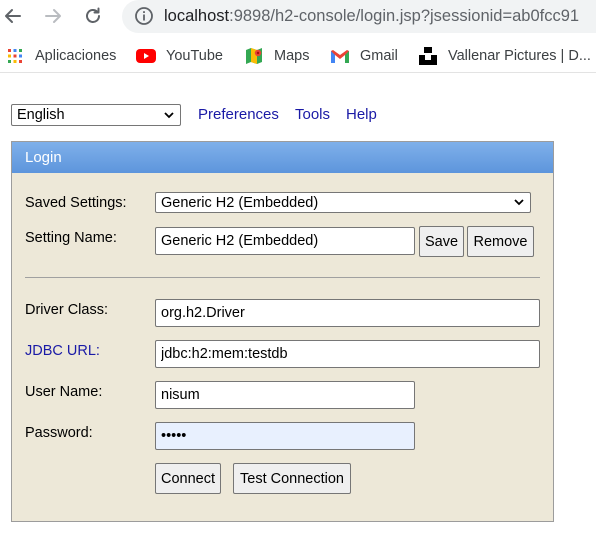 The width and height of the screenshot is (596, 537). Describe the element at coordinates (254, 56) in the screenshot. I see `maps-icon` at that location.